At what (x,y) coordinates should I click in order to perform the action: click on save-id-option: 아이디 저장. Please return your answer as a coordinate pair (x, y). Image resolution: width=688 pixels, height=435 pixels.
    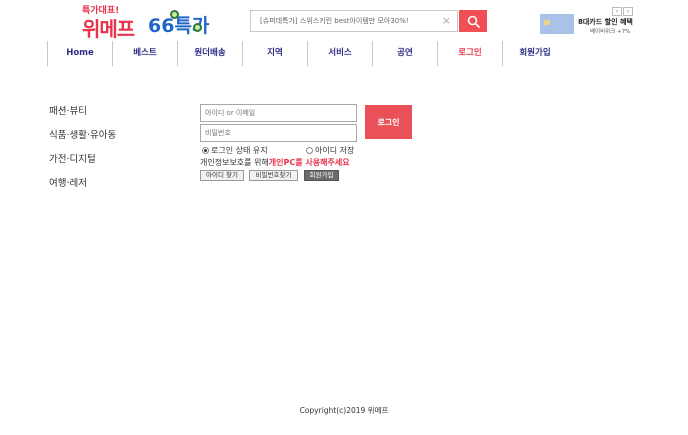
    Looking at the image, I should click on (330, 150).